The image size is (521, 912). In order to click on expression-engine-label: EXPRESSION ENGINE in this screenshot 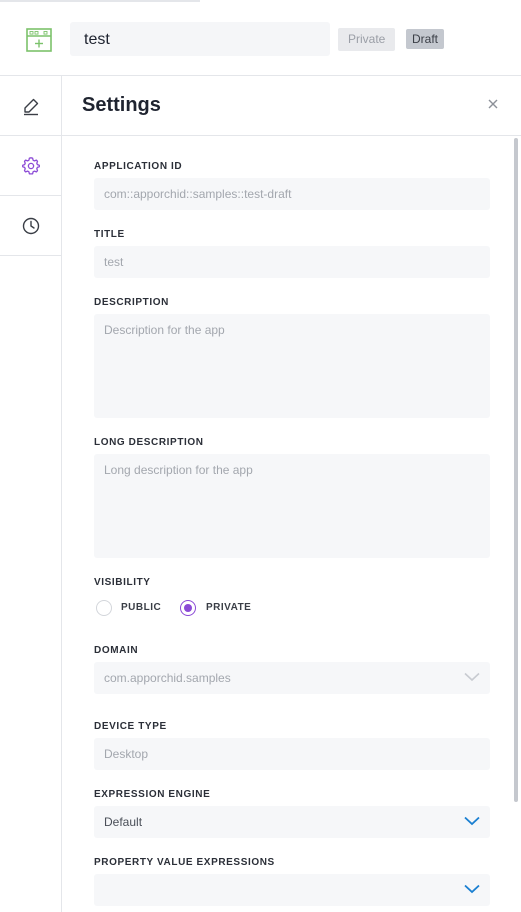, I will do `click(152, 794)`.